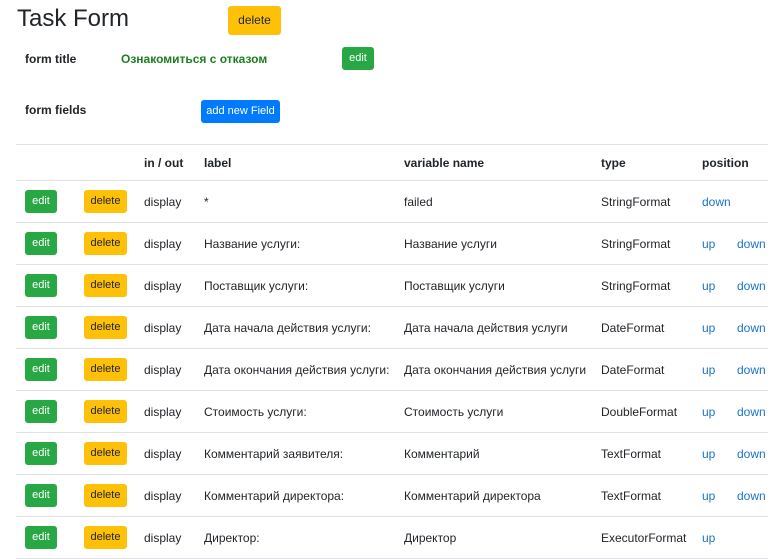 The height and width of the screenshot is (559, 778). I want to click on header-variable-name: variable name, so click(502, 162).